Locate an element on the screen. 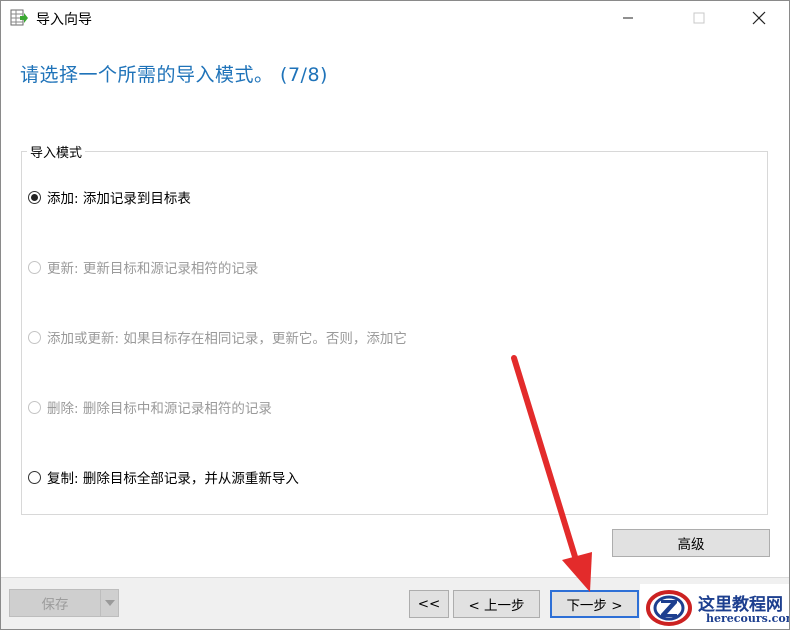 This screenshot has width=790, height=630. radio-option-copy: 复制: 删除目标全部记录，并从源重新导入 is located at coordinates (163, 477).